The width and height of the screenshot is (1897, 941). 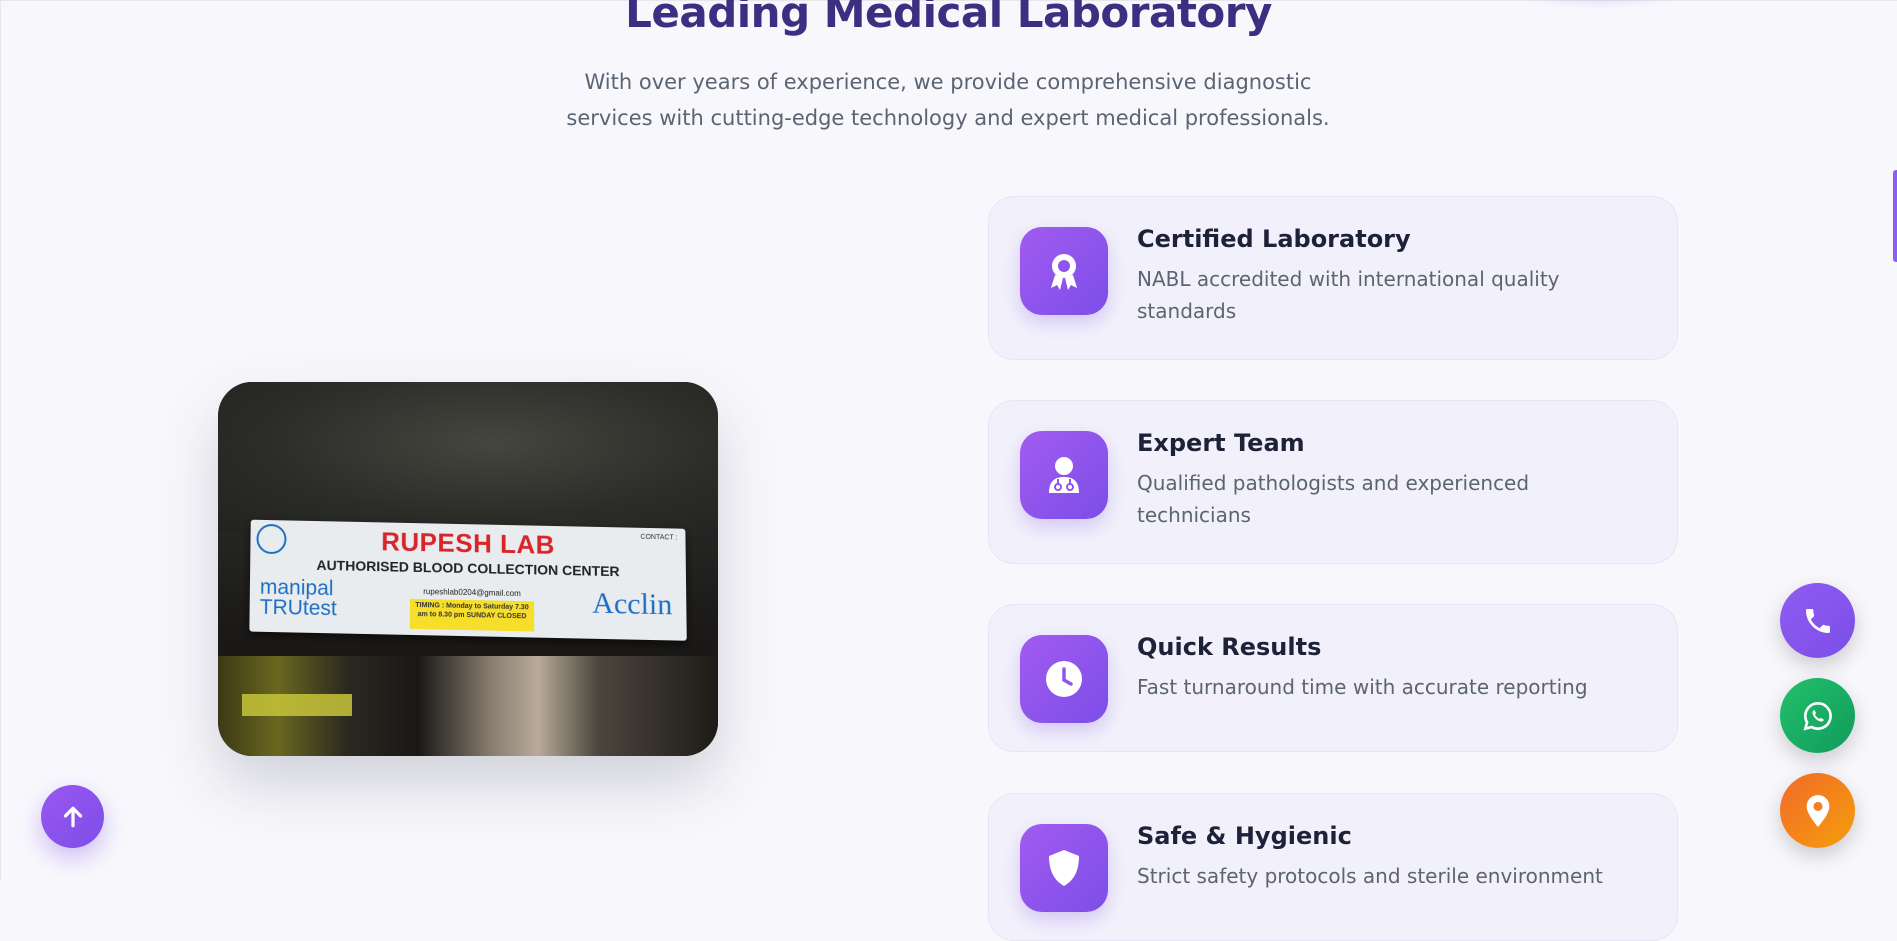 What do you see at coordinates (298, 609) in the screenshot?
I see `sign-trutest-text: TRUtest` at bounding box center [298, 609].